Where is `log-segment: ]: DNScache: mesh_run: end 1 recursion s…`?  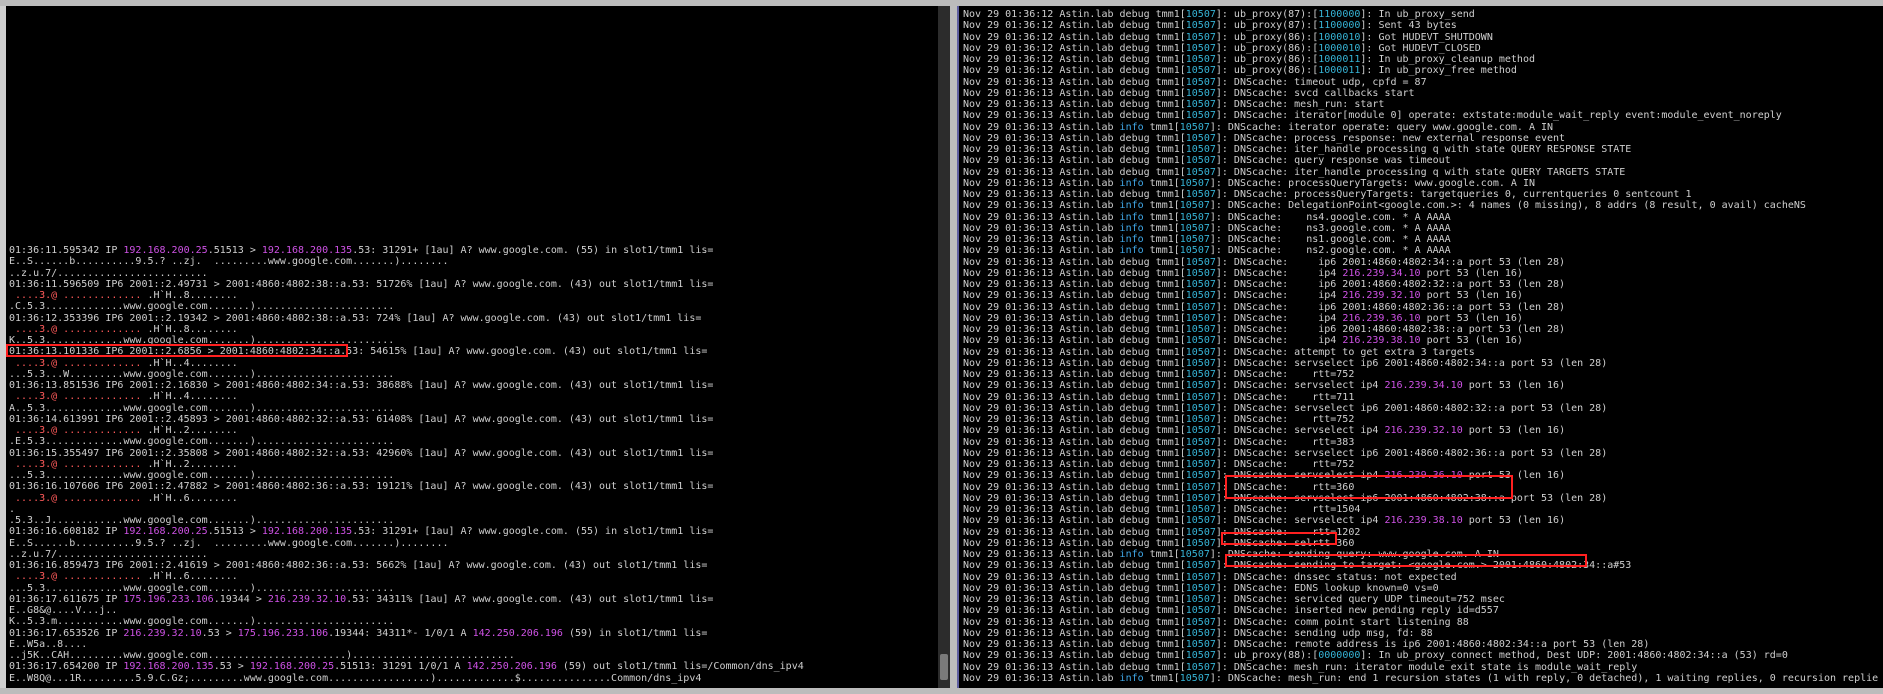
log-segment: ]: DNScache: mesh_run: end 1 recursion s… is located at coordinates (1544, 678).